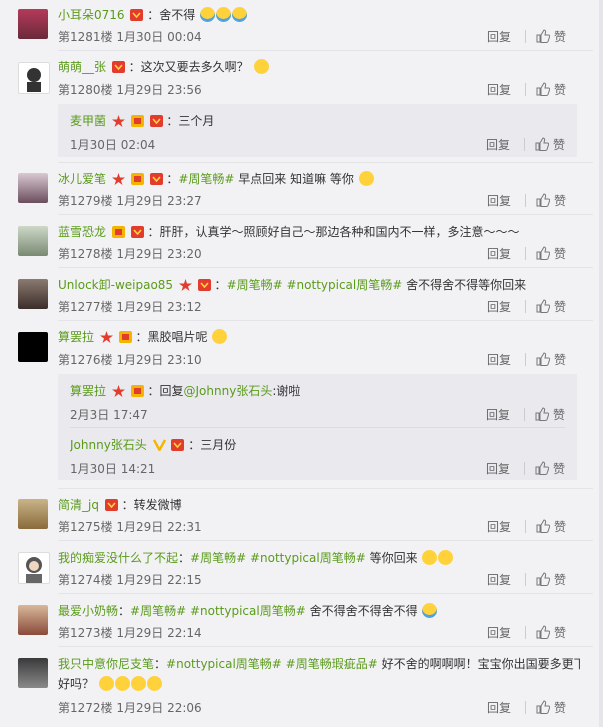  Describe the element at coordinates (118, 178) in the screenshot. I see `red-star-icon` at that location.